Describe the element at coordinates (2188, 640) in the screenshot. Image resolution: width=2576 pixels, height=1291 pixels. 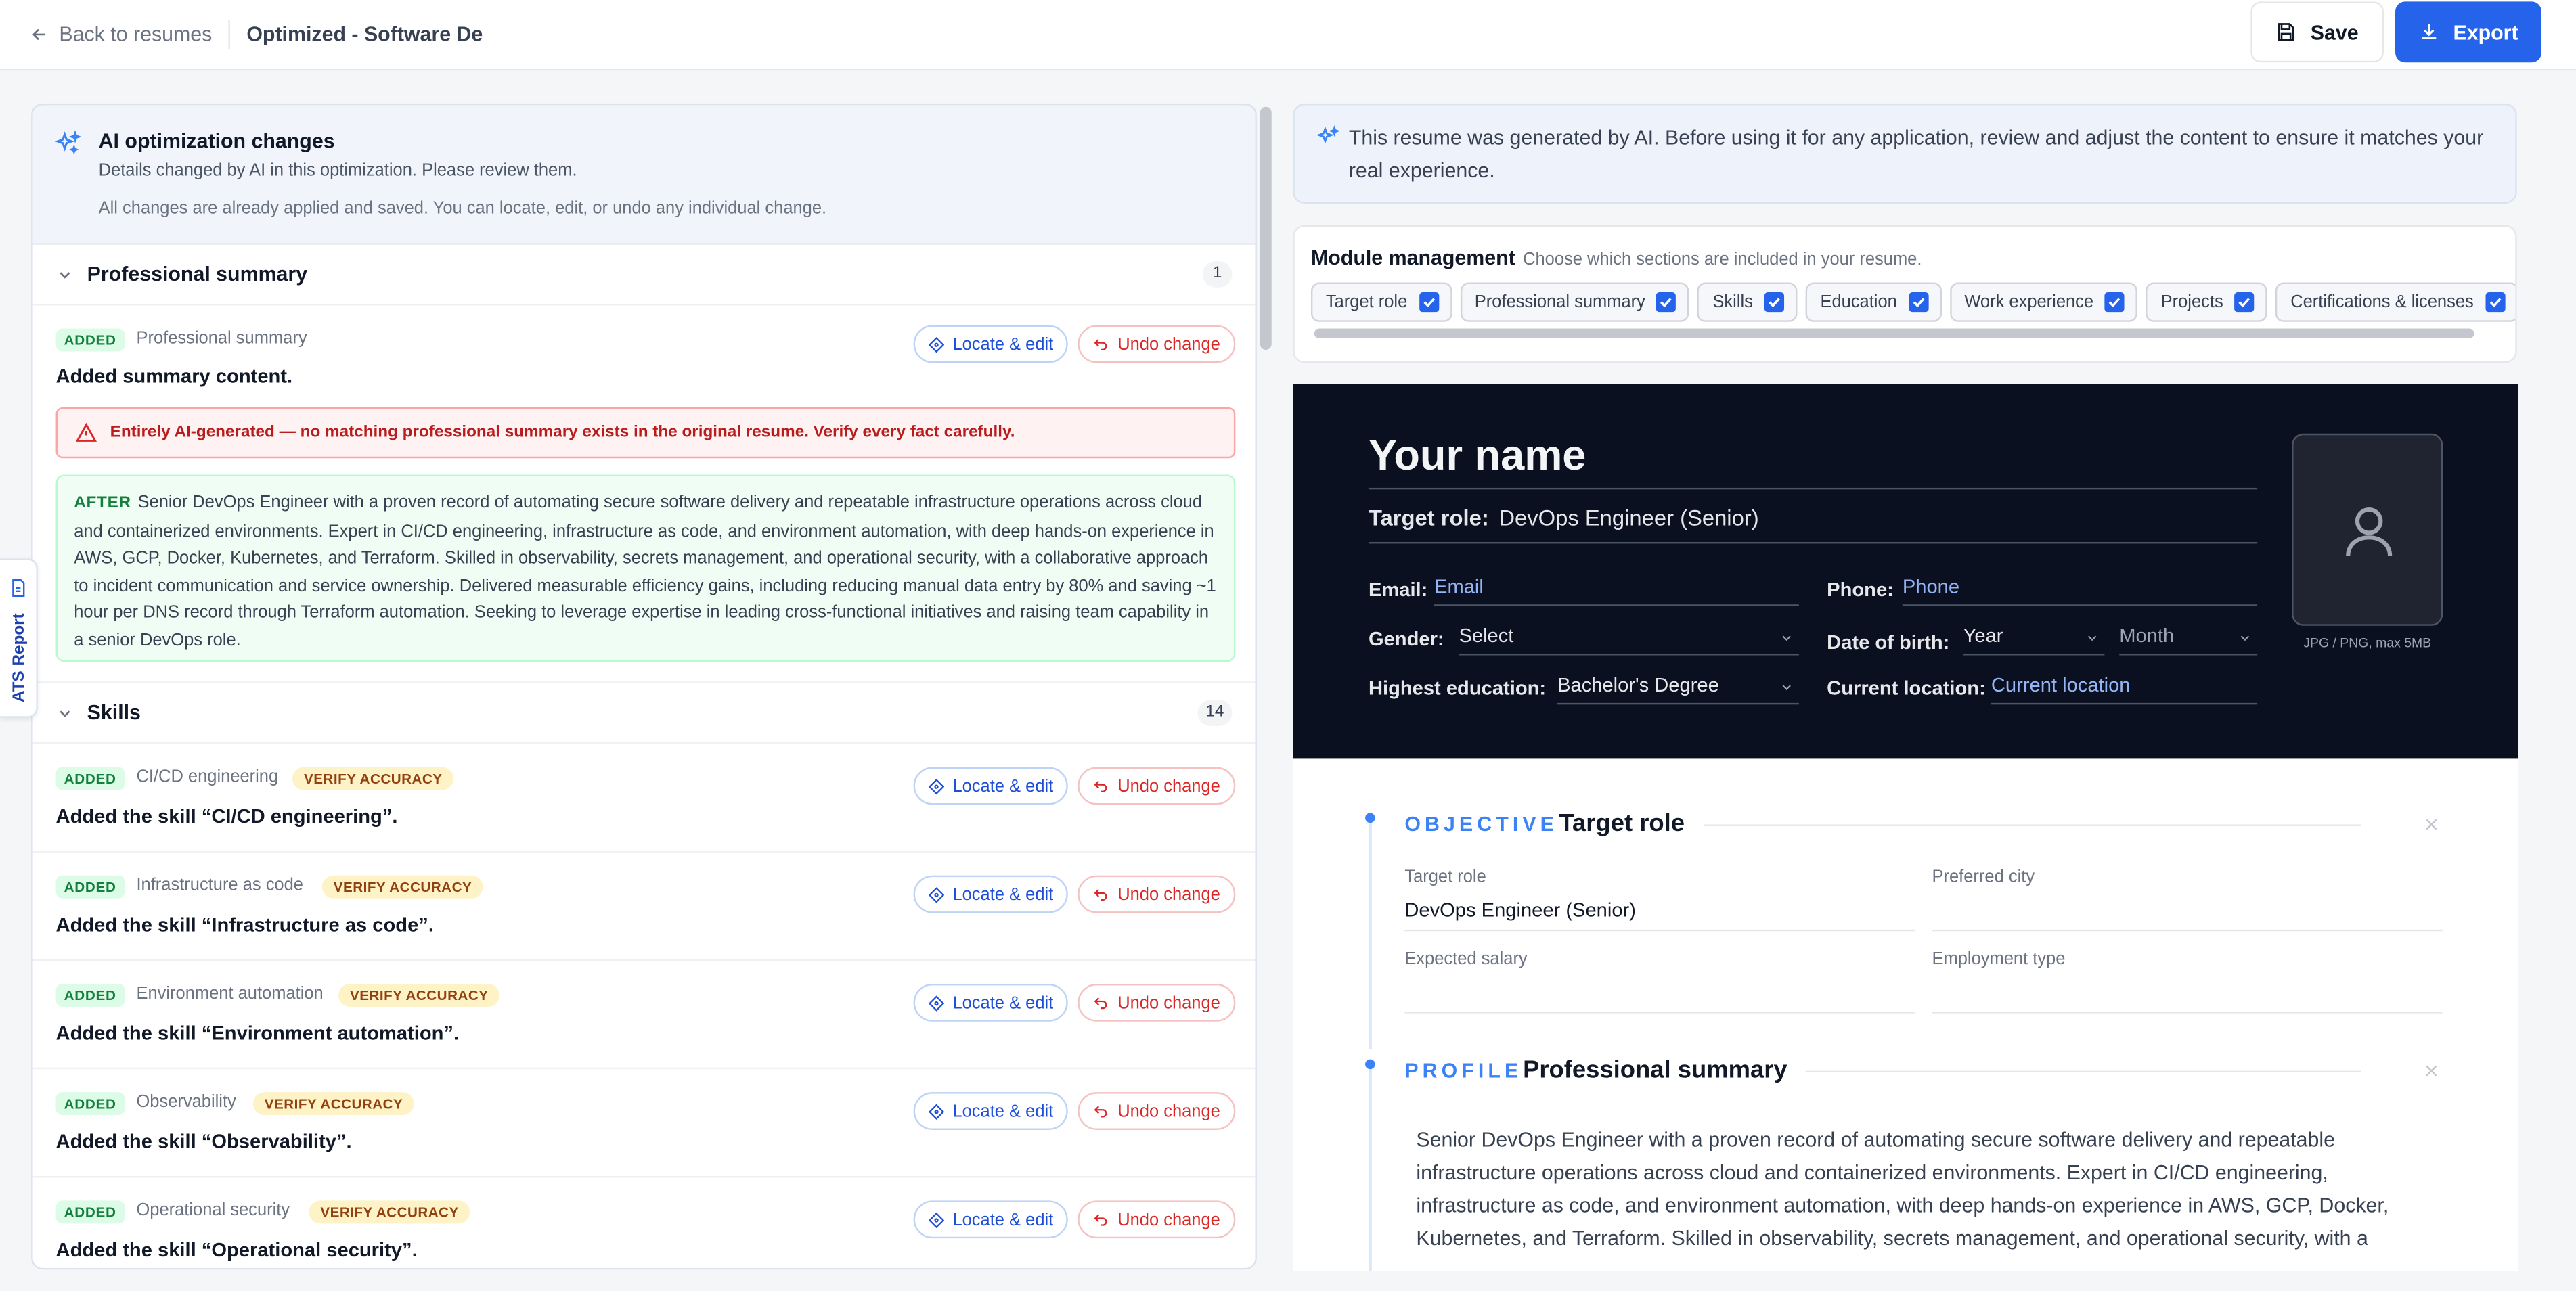
I see `dob-month-select: Month` at that location.